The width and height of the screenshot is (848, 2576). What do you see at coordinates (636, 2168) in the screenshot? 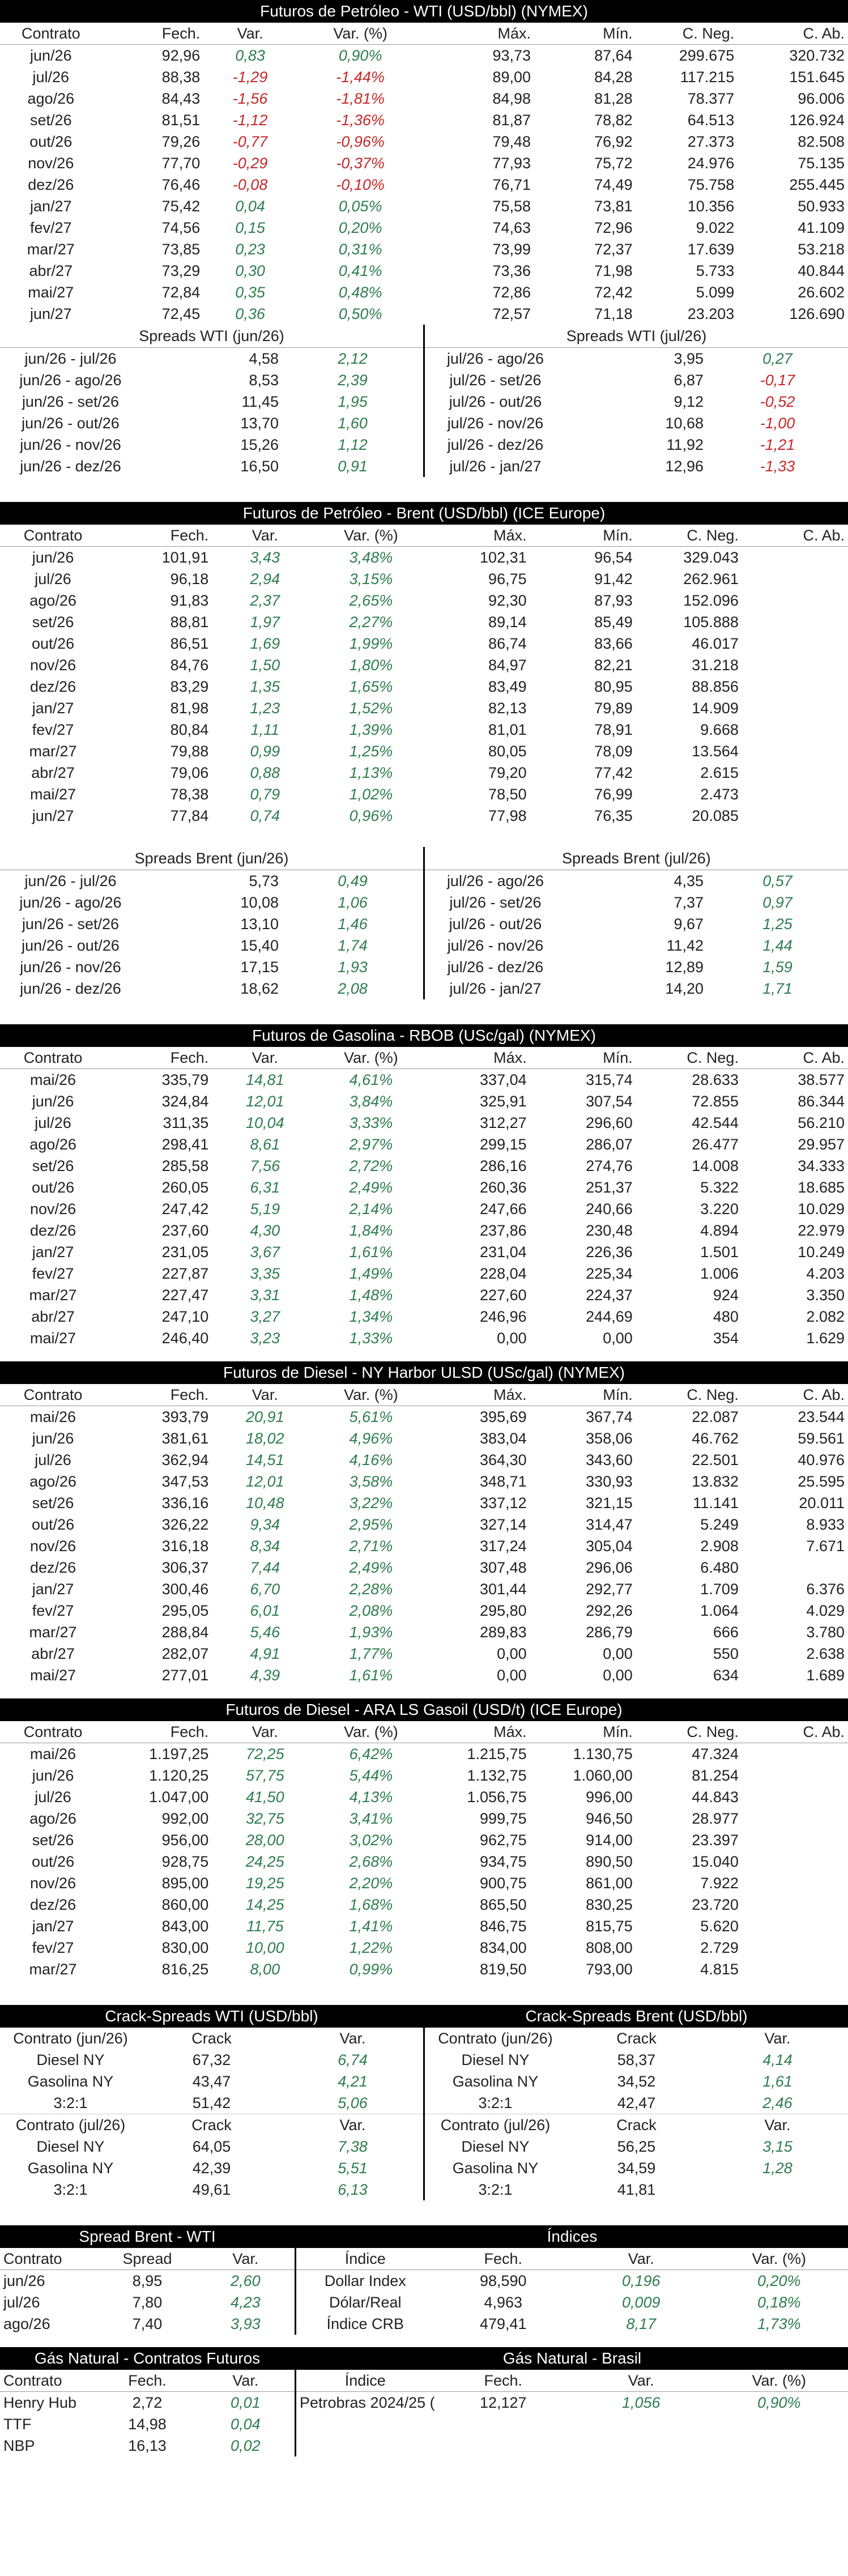
I see `table-cell: 34,59` at bounding box center [636, 2168].